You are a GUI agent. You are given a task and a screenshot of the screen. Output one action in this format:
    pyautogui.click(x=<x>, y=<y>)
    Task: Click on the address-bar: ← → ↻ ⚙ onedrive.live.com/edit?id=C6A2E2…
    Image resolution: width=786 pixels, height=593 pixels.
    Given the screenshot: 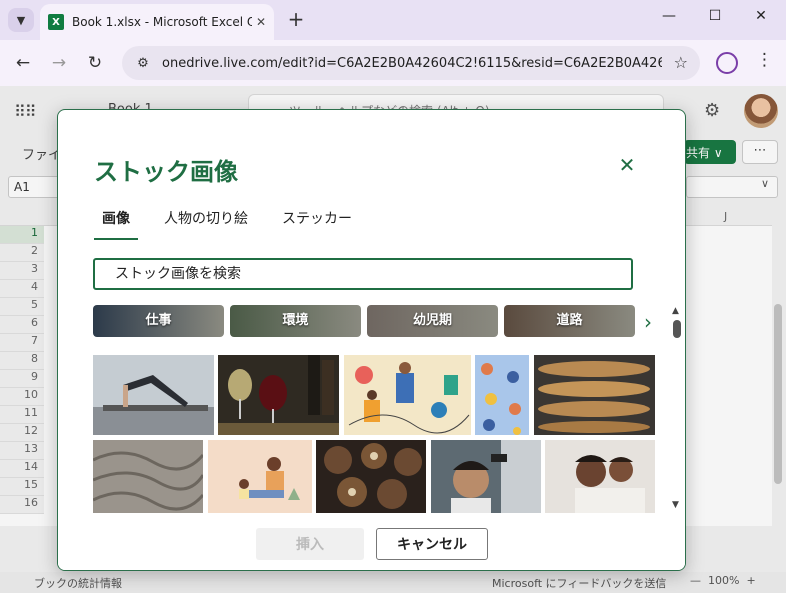 What is the action you would take?
    pyautogui.click(x=393, y=63)
    